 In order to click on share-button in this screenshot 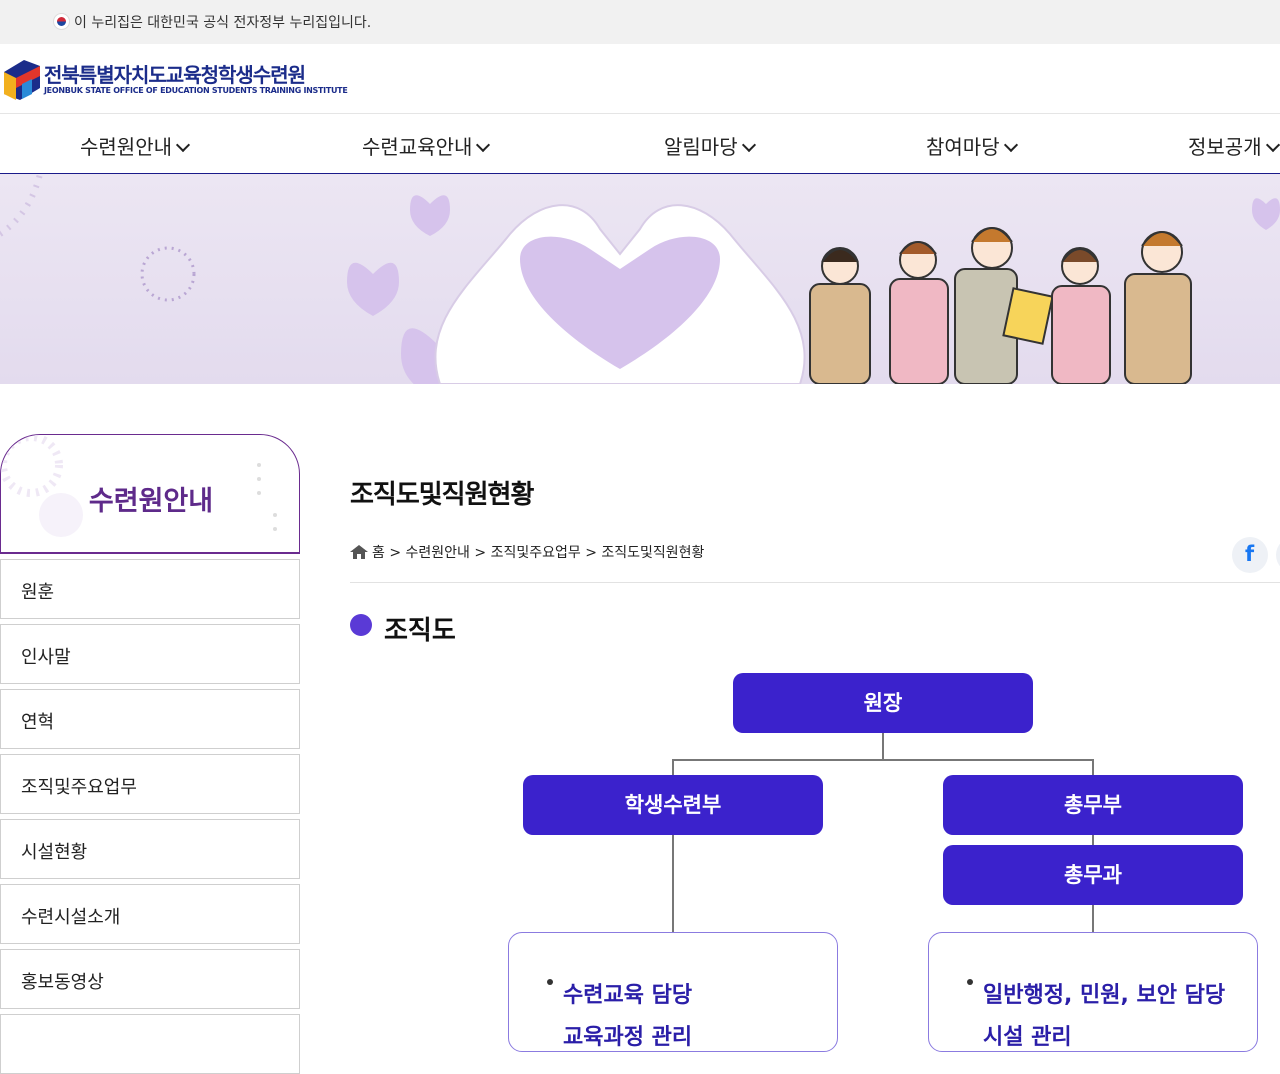, I will do `click(1278, 555)`.